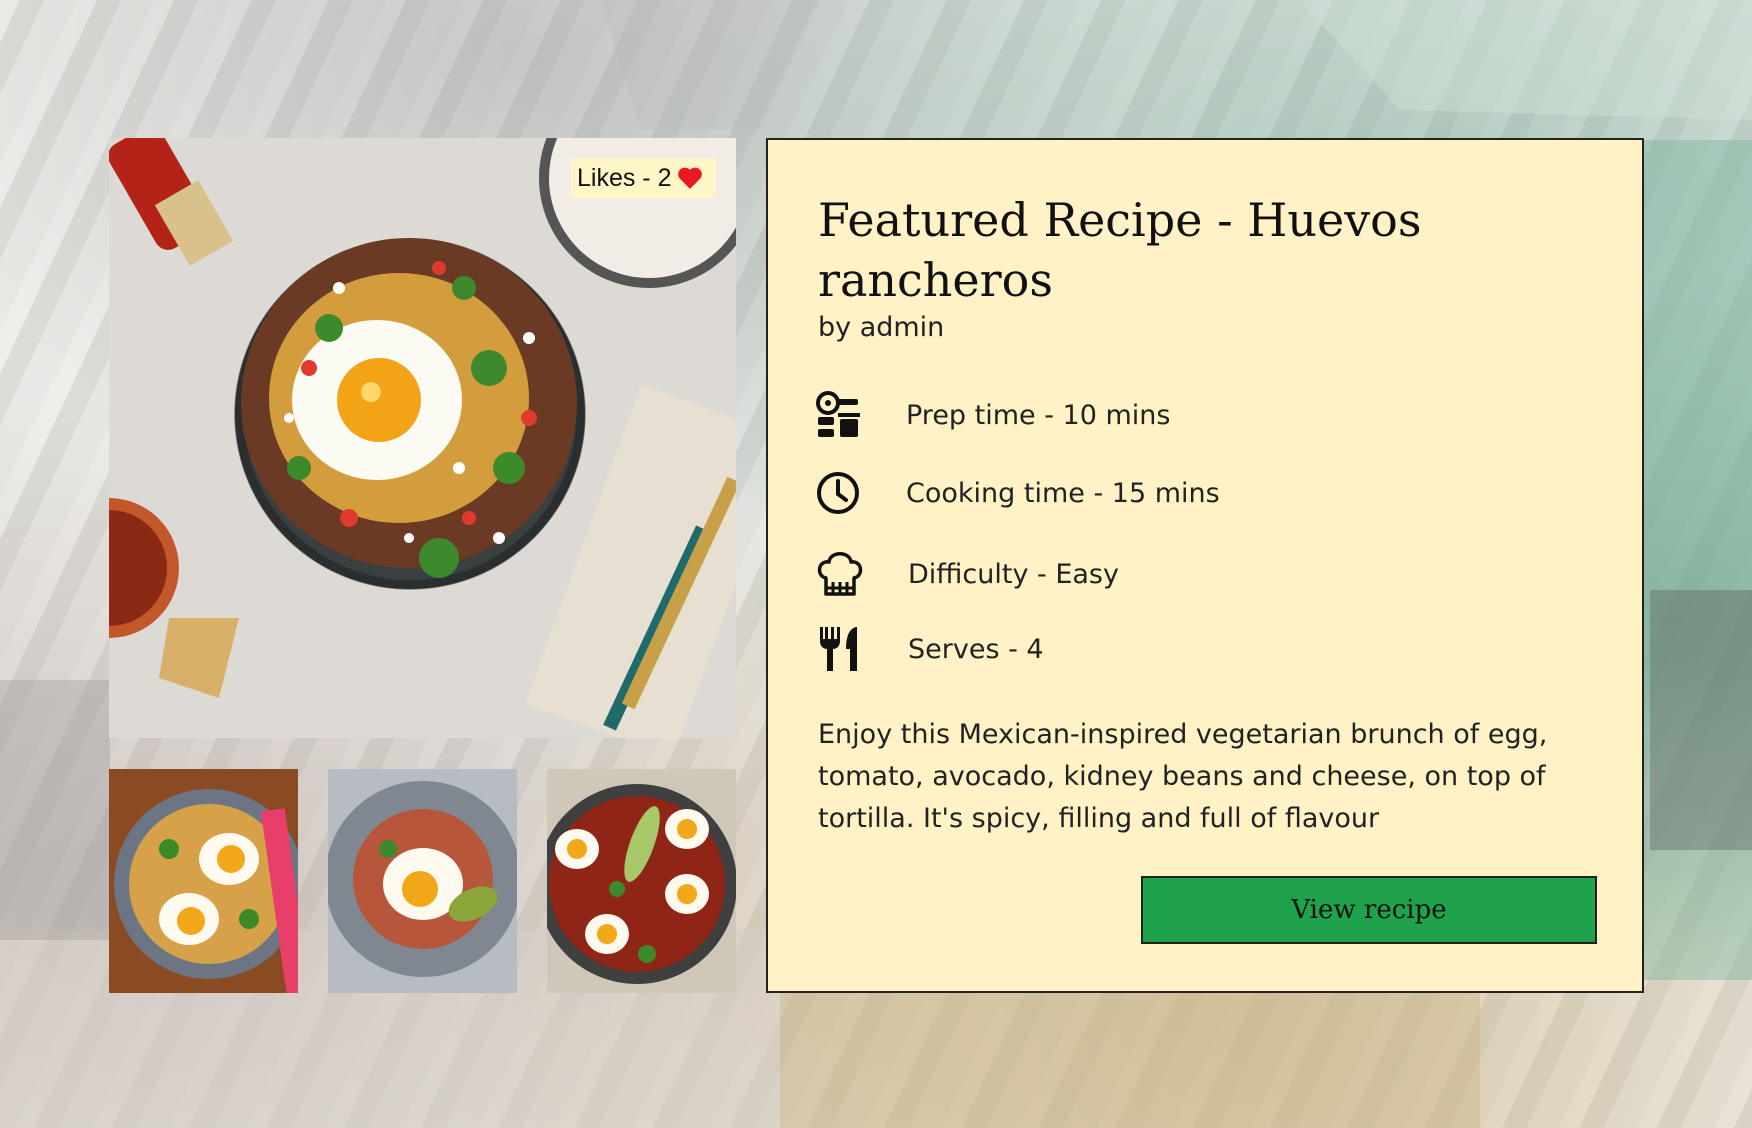  What do you see at coordinates (1166, 574) in the screenshot?
I see `difficulty-row: Difficulty - Easy` at bounding box center [1166, 574].